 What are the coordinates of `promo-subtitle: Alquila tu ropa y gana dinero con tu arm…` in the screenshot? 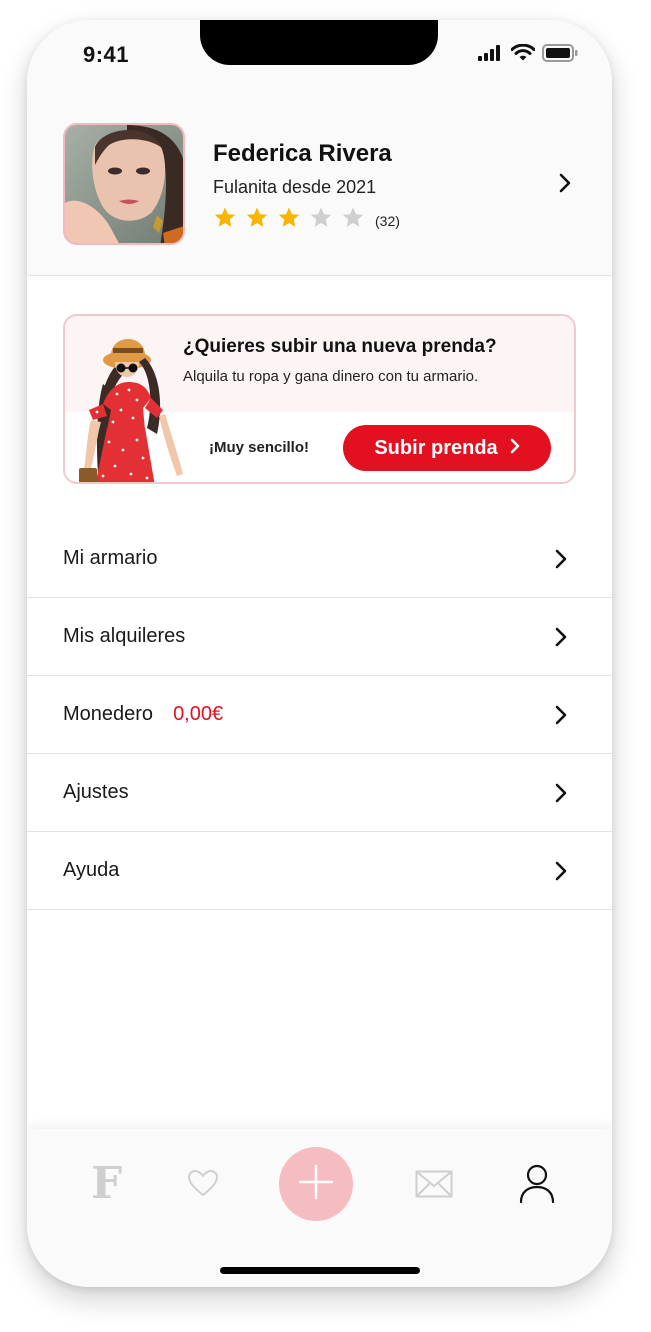 It's located at (331, 376).